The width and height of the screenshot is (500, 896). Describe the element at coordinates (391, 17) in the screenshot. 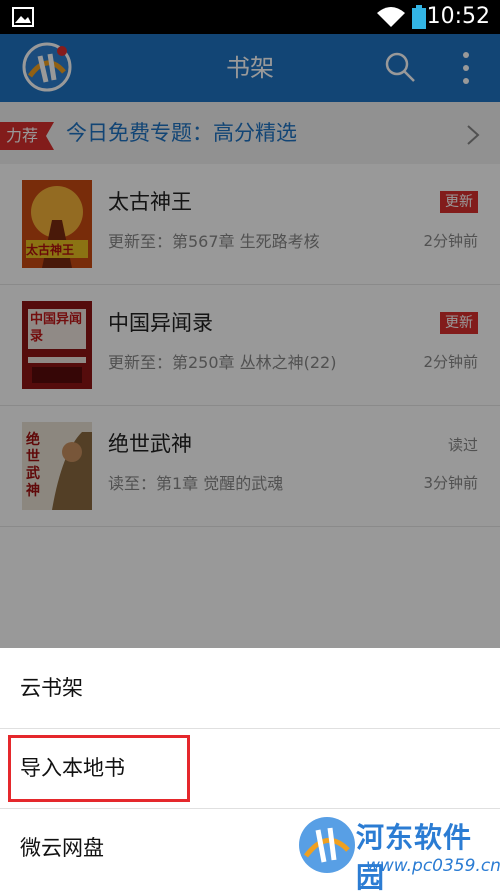

I see `wifi-icon` at that location.